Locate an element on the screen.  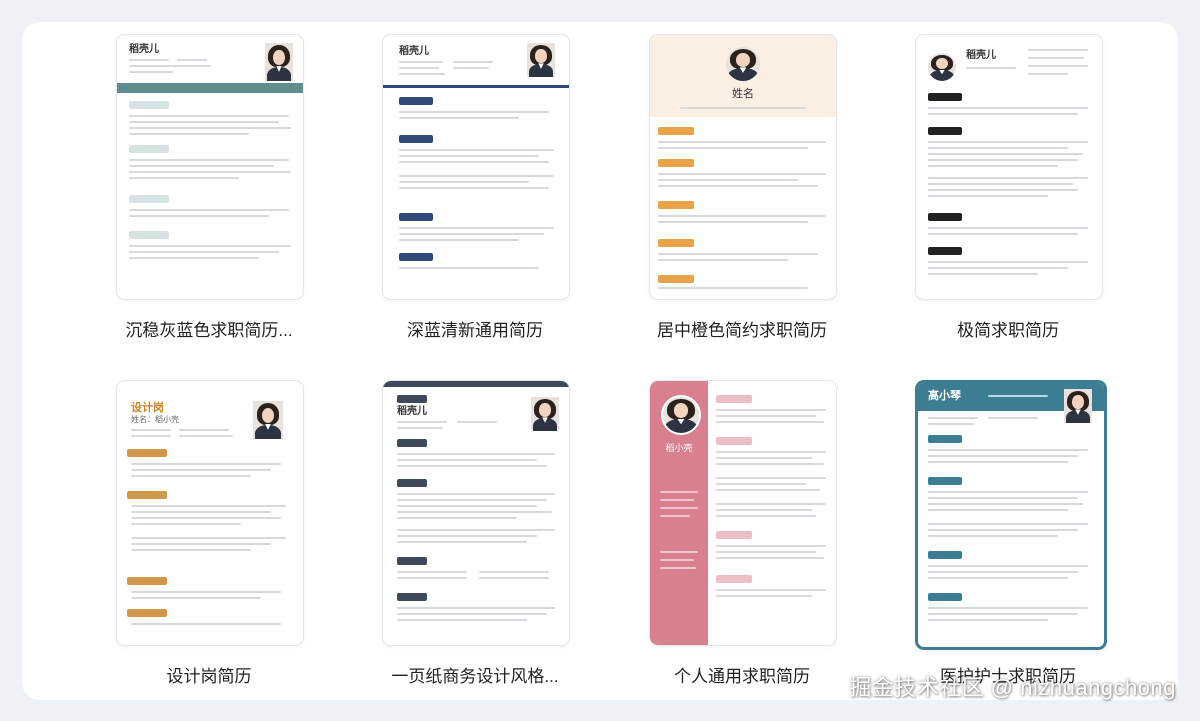
template-card-2: 稻壳儿 深蓝清新通用简历 is located at coordinates (476, 187).